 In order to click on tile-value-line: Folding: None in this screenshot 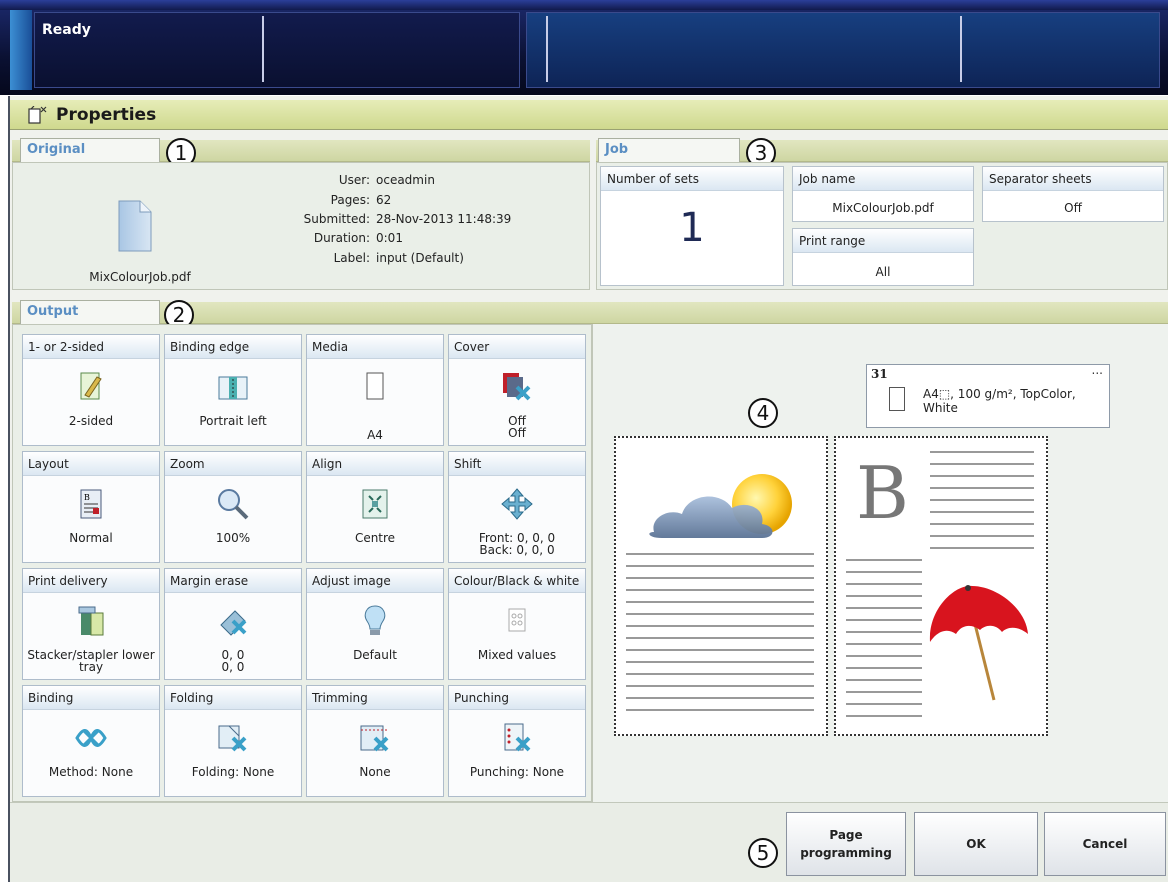, I will do `click(233, 772)`.